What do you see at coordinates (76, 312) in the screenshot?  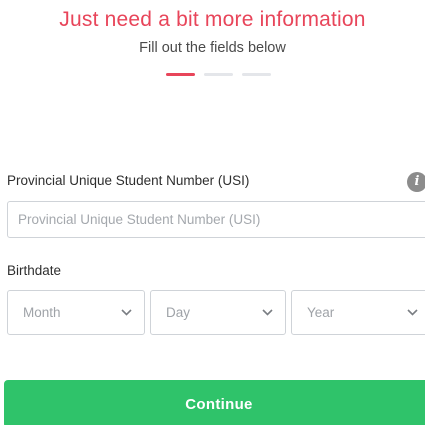 I see `birth-month-select: Month` at bounding box center [76, 312].